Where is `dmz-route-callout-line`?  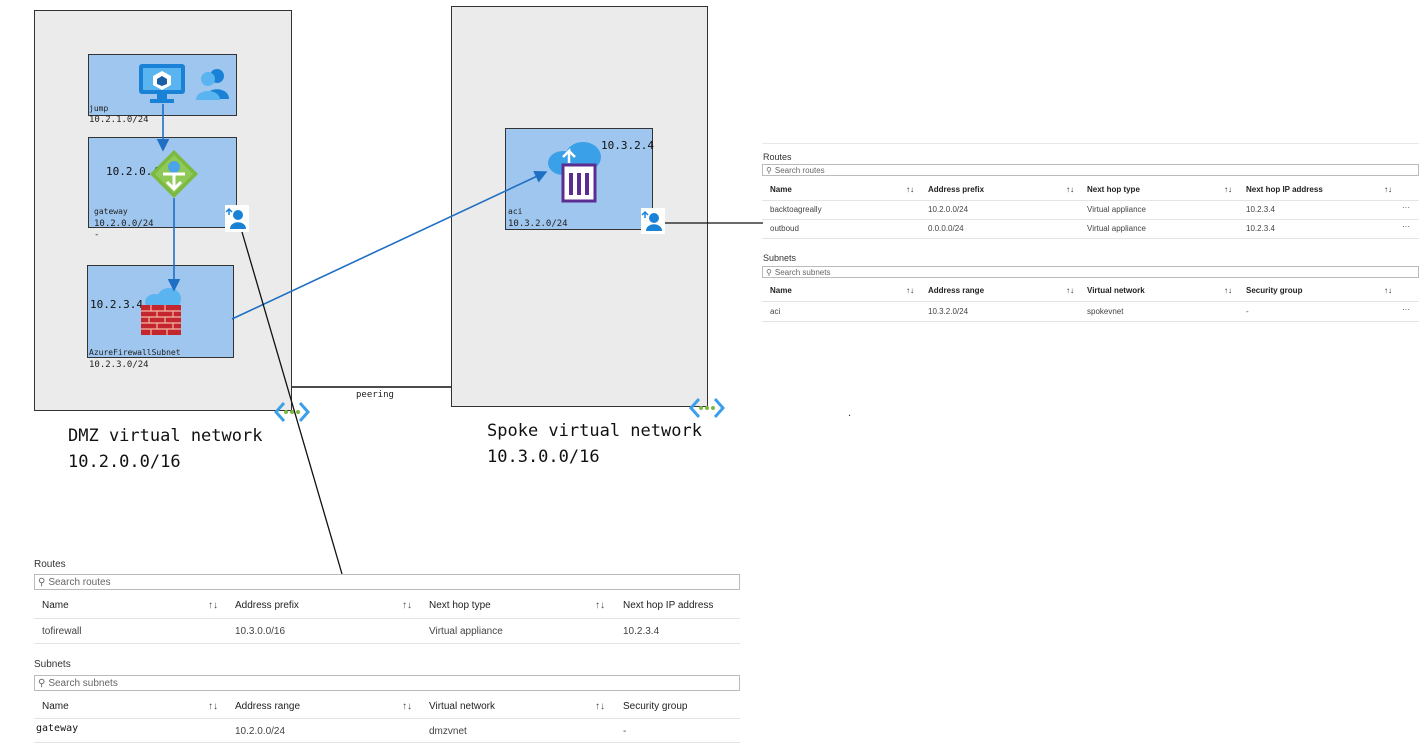
dmz-route-callout-line is located at coordinates (292, 403).